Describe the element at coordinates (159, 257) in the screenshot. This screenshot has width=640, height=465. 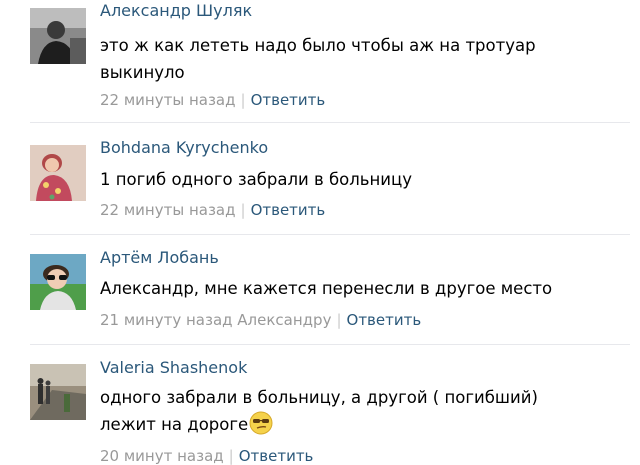
I see `comment-author: Артём Лобань` at that location.